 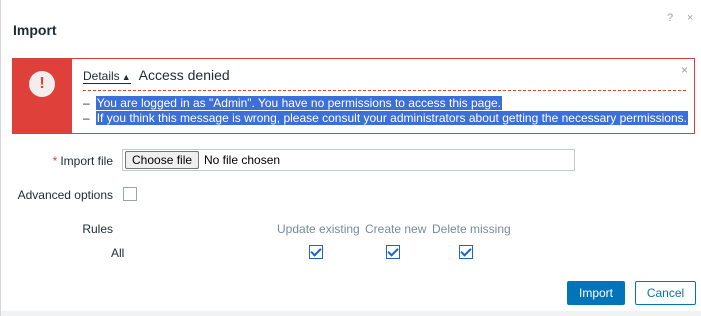 I want to click on close-icon: ×, so click(x=690, y=18).